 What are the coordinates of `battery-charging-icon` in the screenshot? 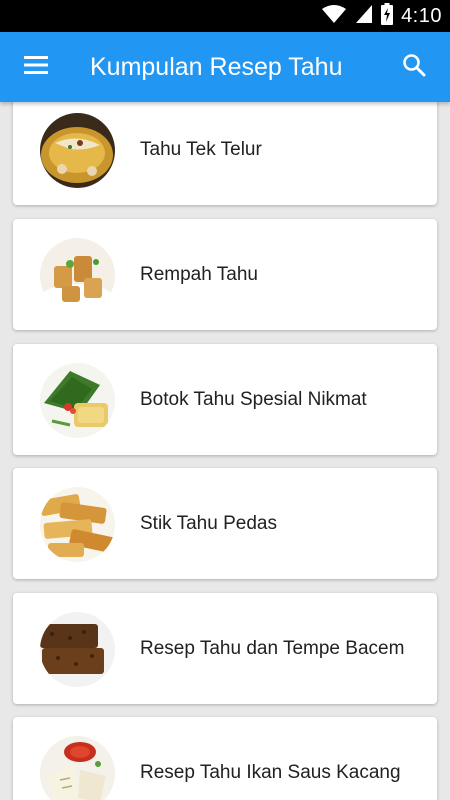 It's located at (387, 16).